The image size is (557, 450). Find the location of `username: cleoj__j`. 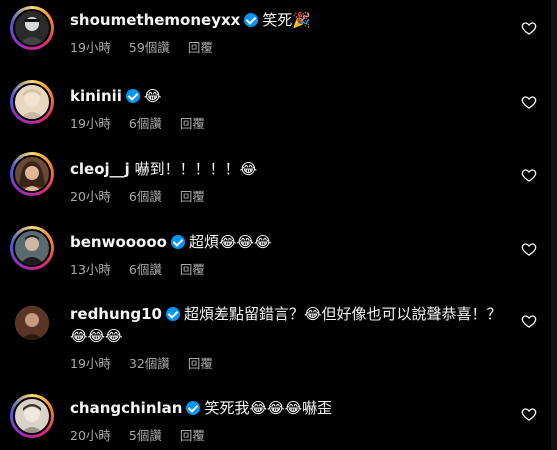

username: cleoj__j is located at coordinates (100, 169).